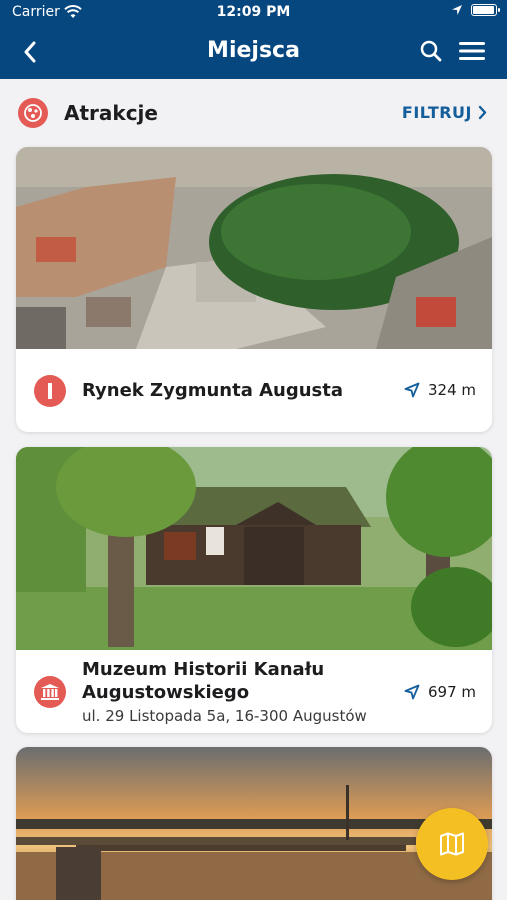 The image size is (507, 900). I want to click on museum-icon, so click(50, 692).